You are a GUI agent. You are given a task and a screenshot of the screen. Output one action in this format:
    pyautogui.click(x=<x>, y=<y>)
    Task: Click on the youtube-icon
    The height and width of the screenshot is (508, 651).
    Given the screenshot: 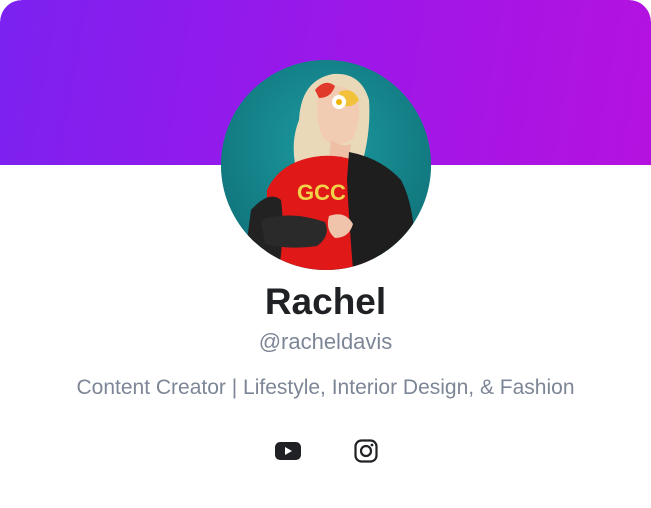 What is the action you would take?
    pyautogui.click(x=288, y=451)
    